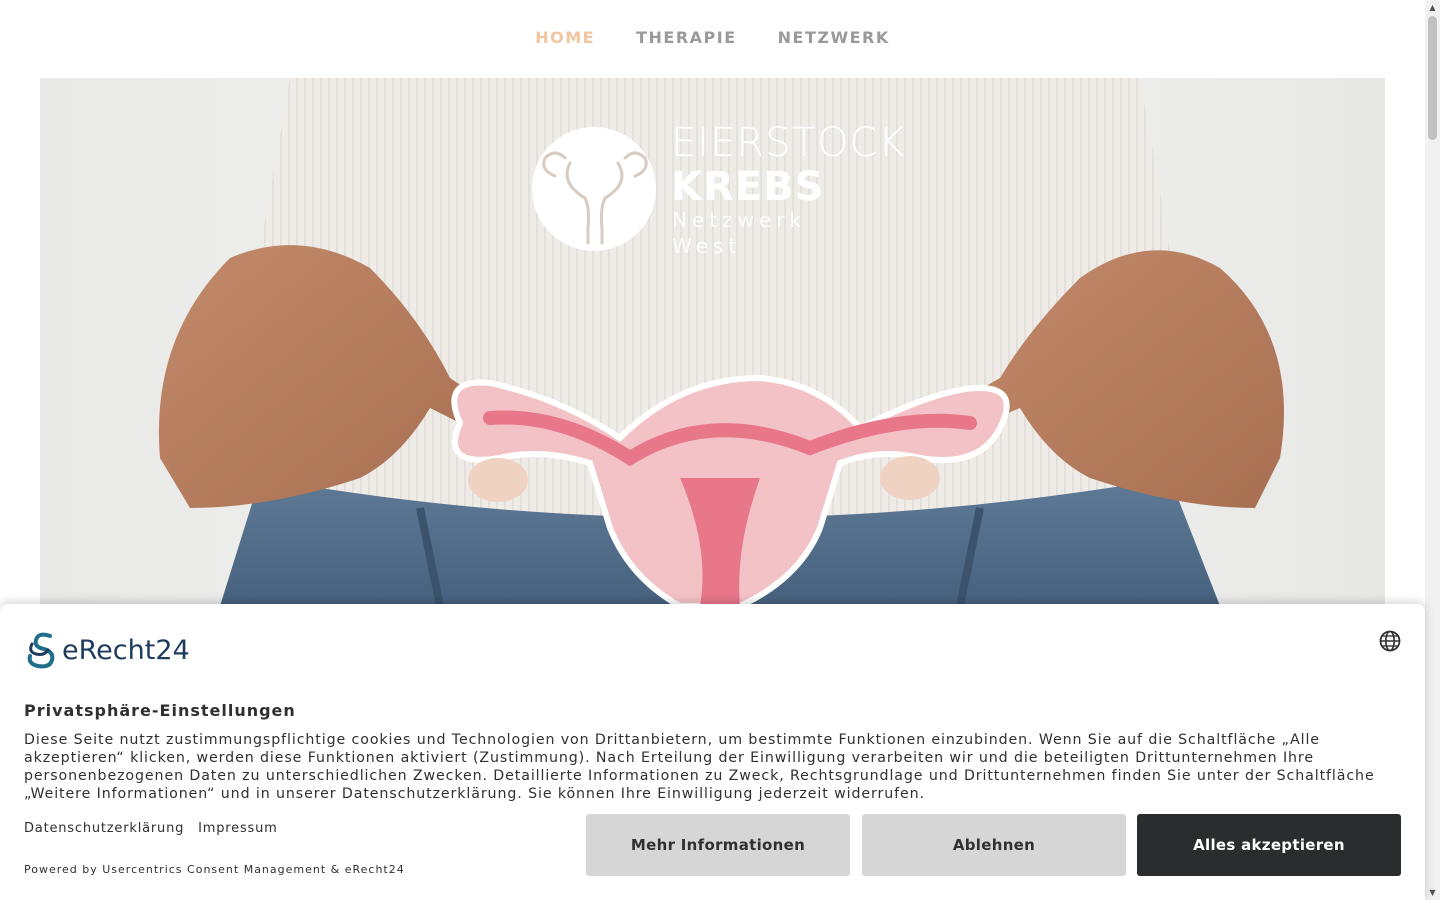 Image resolution: width=1440 pixels, height=900 pixels. I want to click on erecht24-logo-icon, so click(41, 650).